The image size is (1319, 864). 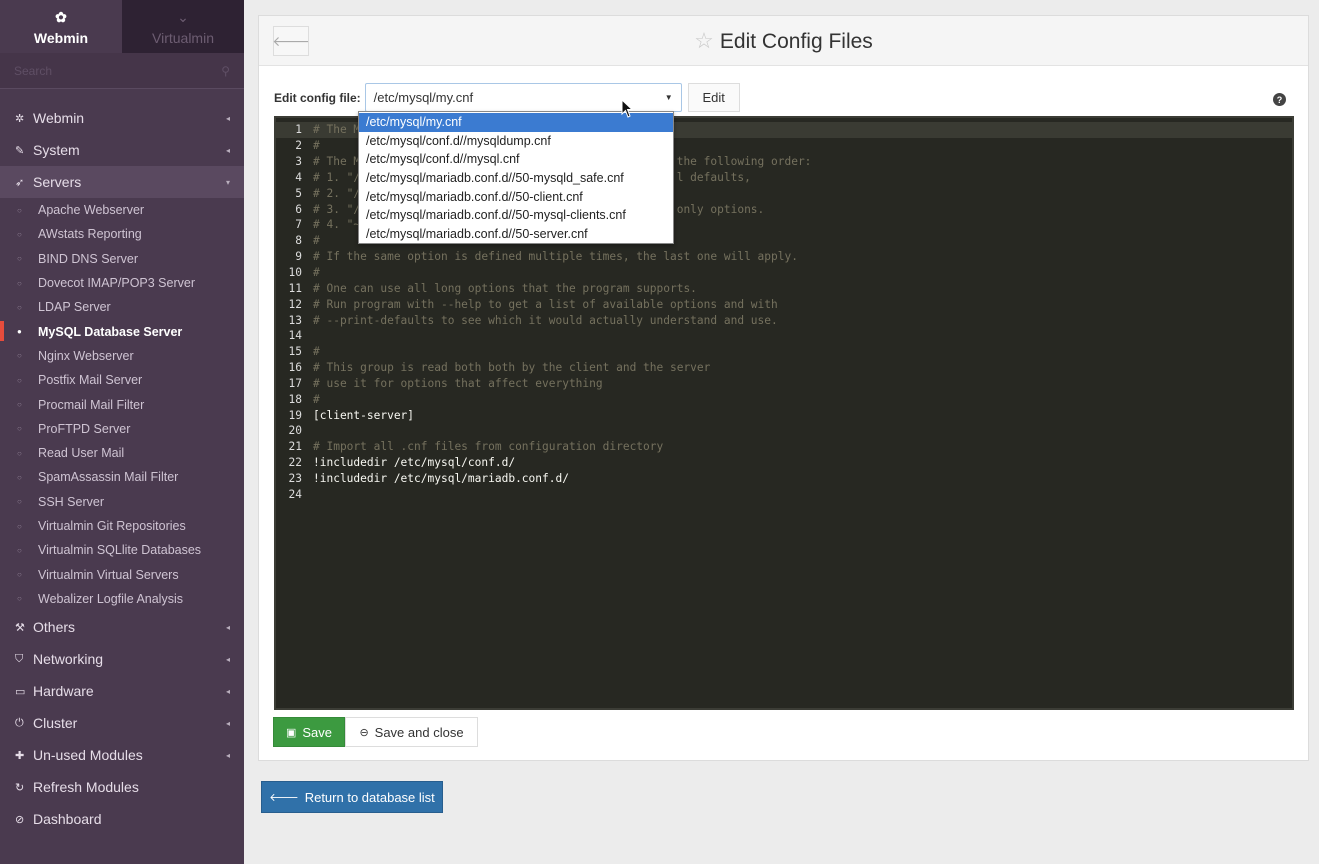 What do you see at coordinates (784, 479) in the screenshot?
I see `editor-line: 23 !includedir /etc/mysql/mariadb.conf.d/` at bounding box center [784, 479].